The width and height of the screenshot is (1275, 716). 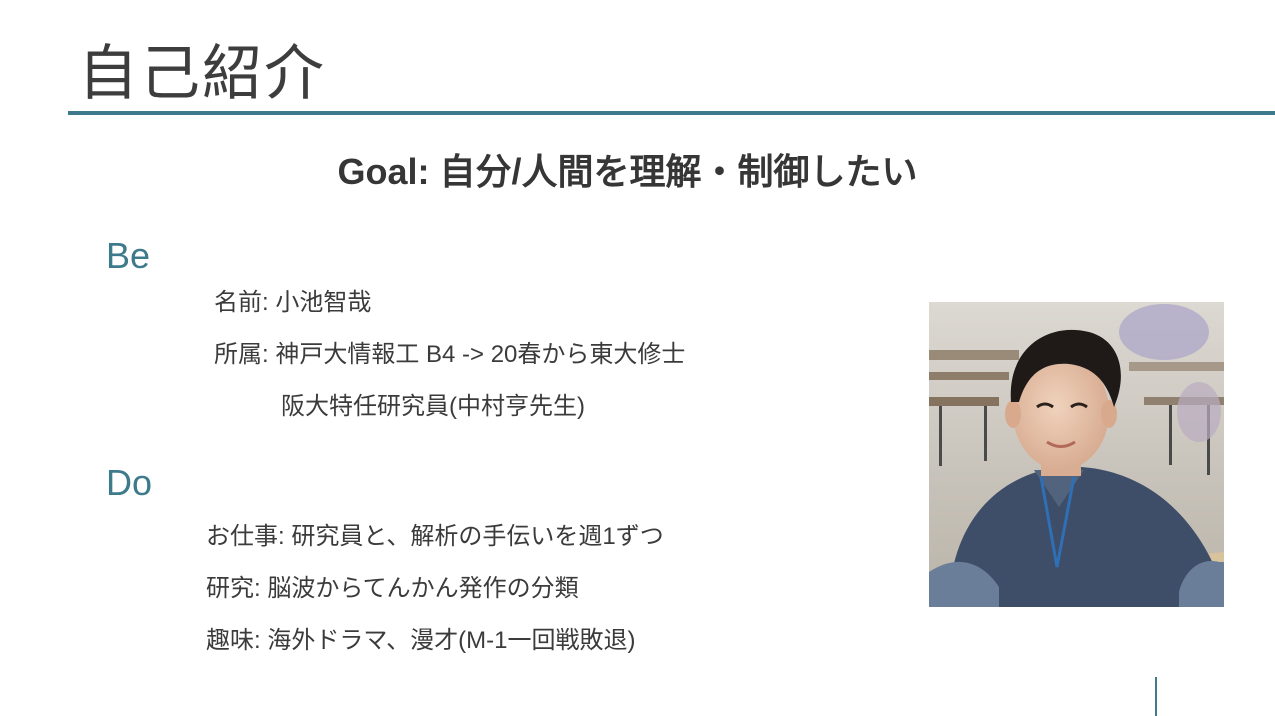 I want to click on profile-photo, so click(x=1076, y=454).